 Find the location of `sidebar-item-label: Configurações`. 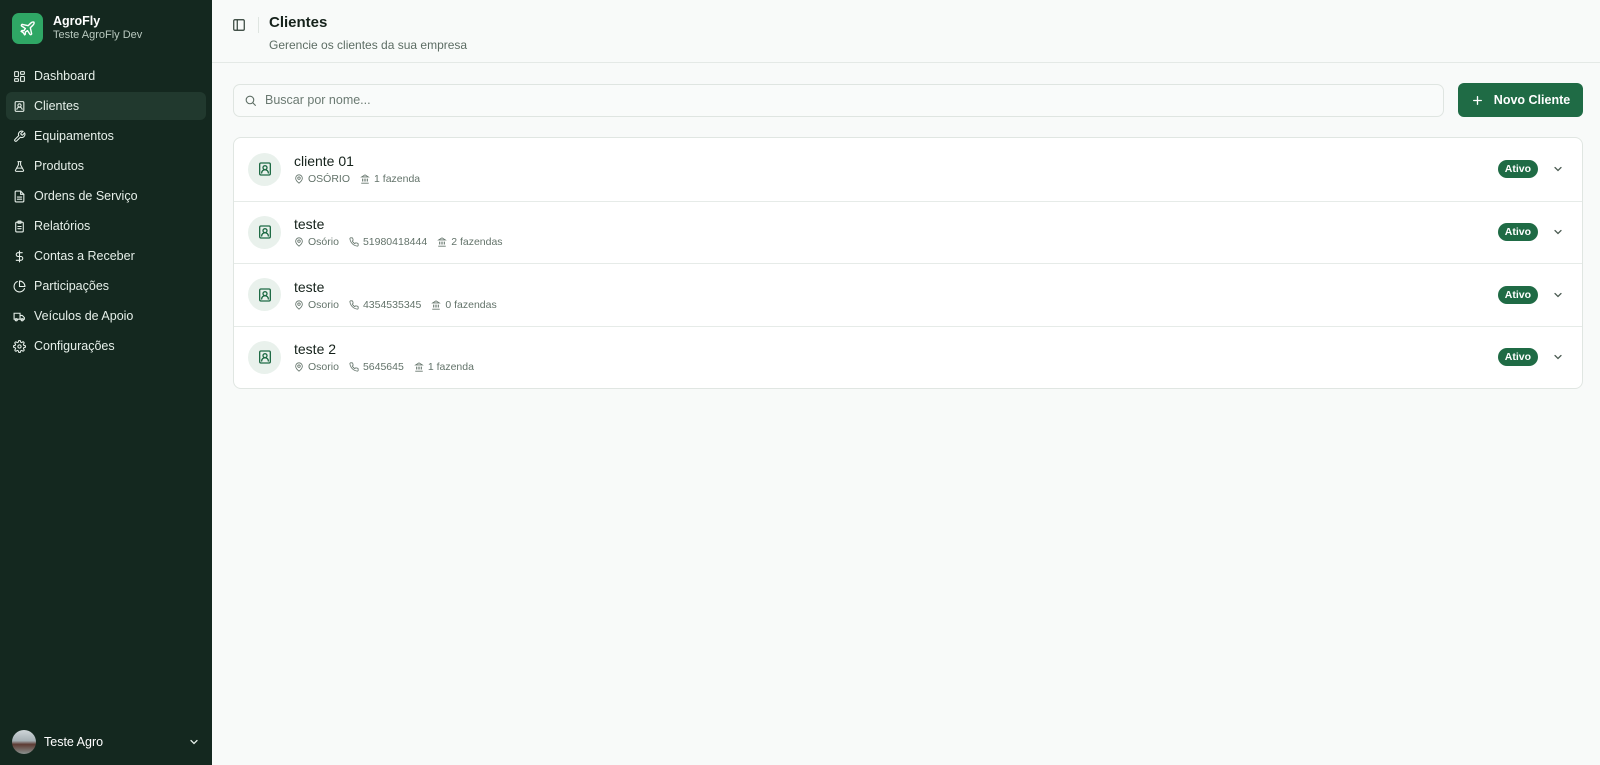

sidebar-item-label: Configurações is located at coordinates (74, 346).